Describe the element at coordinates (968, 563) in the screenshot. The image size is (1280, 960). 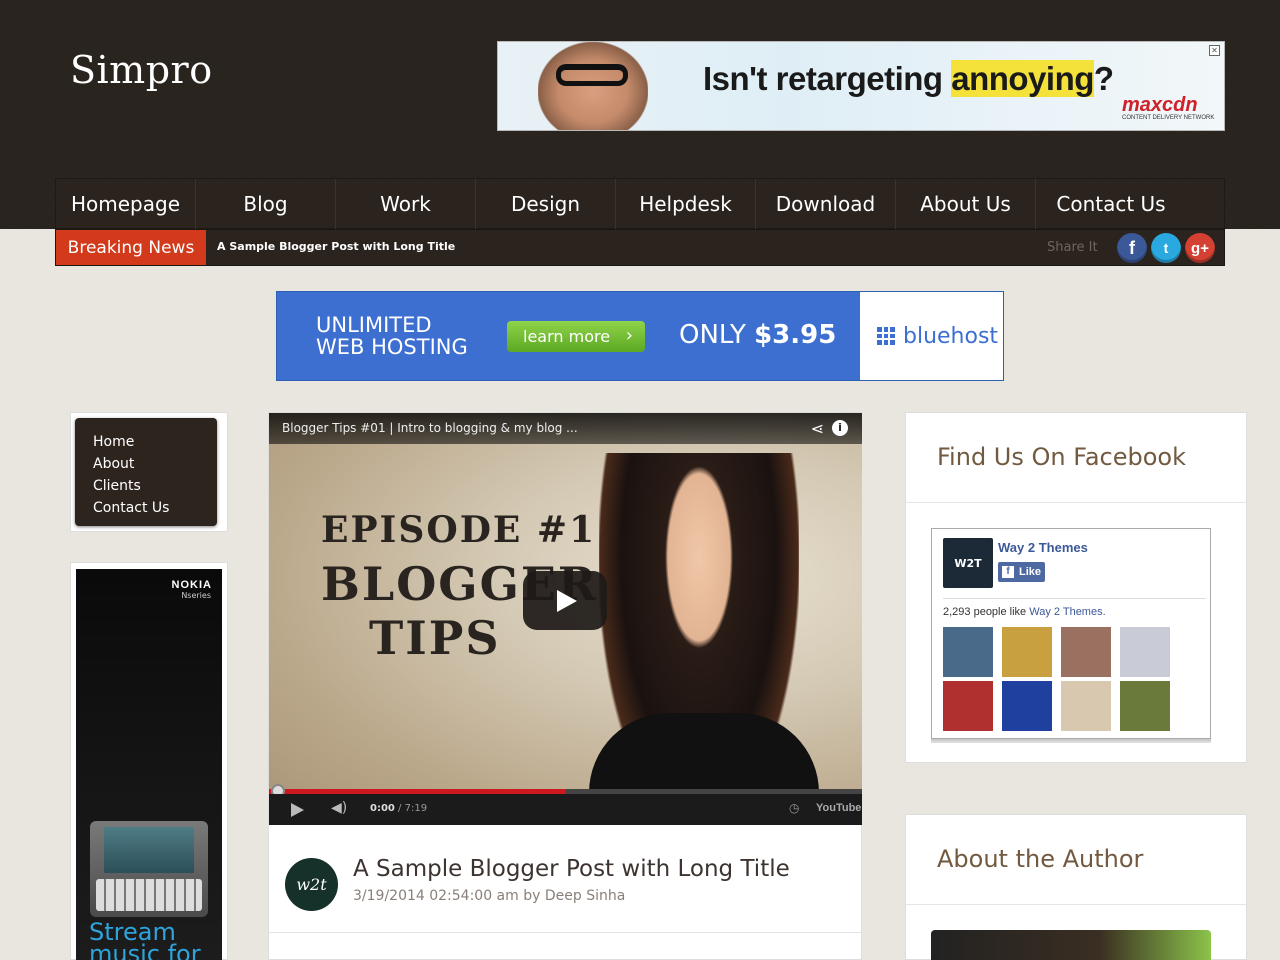
I see `page-logo: W2T` at that location.